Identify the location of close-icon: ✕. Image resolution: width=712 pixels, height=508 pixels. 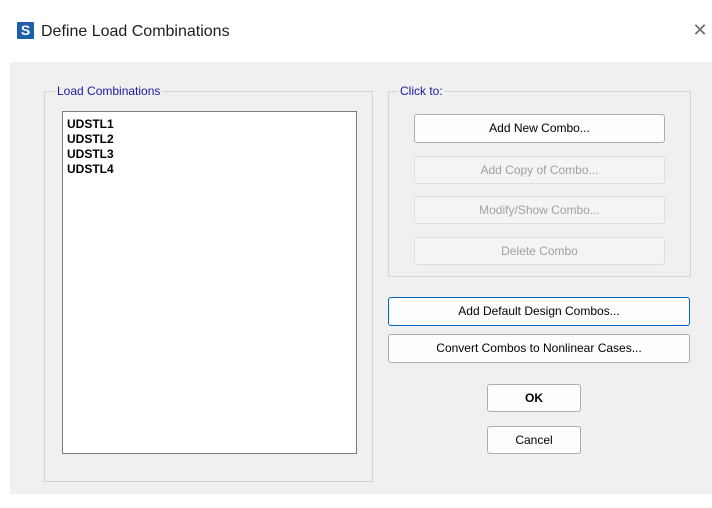
(700, 31).